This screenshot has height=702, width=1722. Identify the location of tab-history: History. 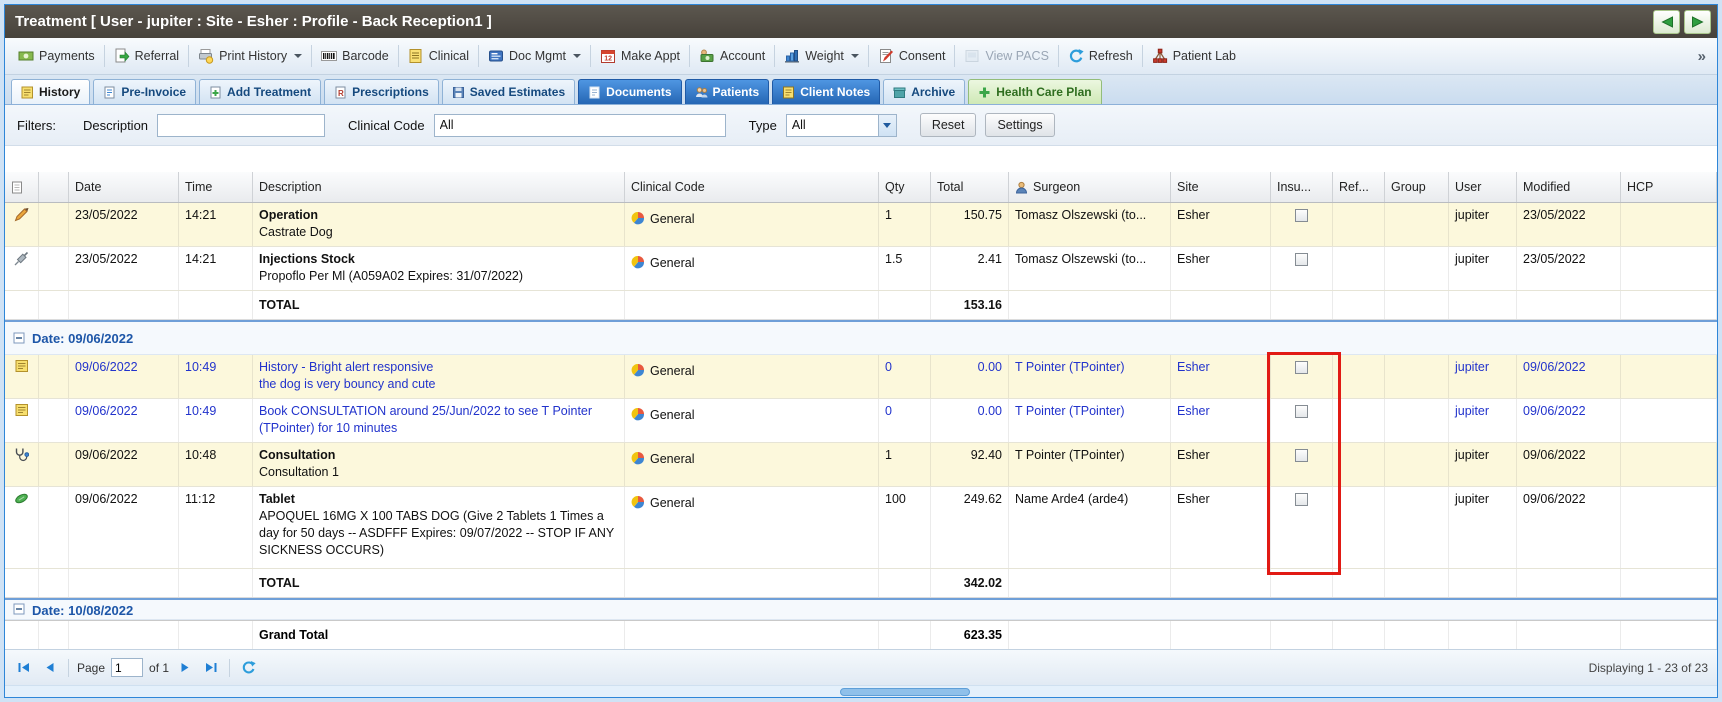
(51, 91).